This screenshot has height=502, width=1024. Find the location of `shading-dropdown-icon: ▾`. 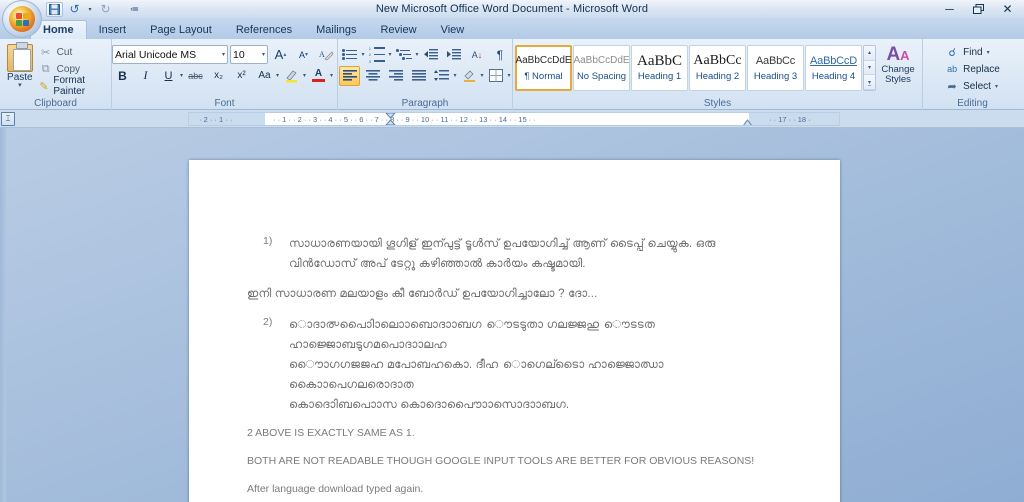

shading-dropdown-icon: ▾ is located at coordinates (482, 75).